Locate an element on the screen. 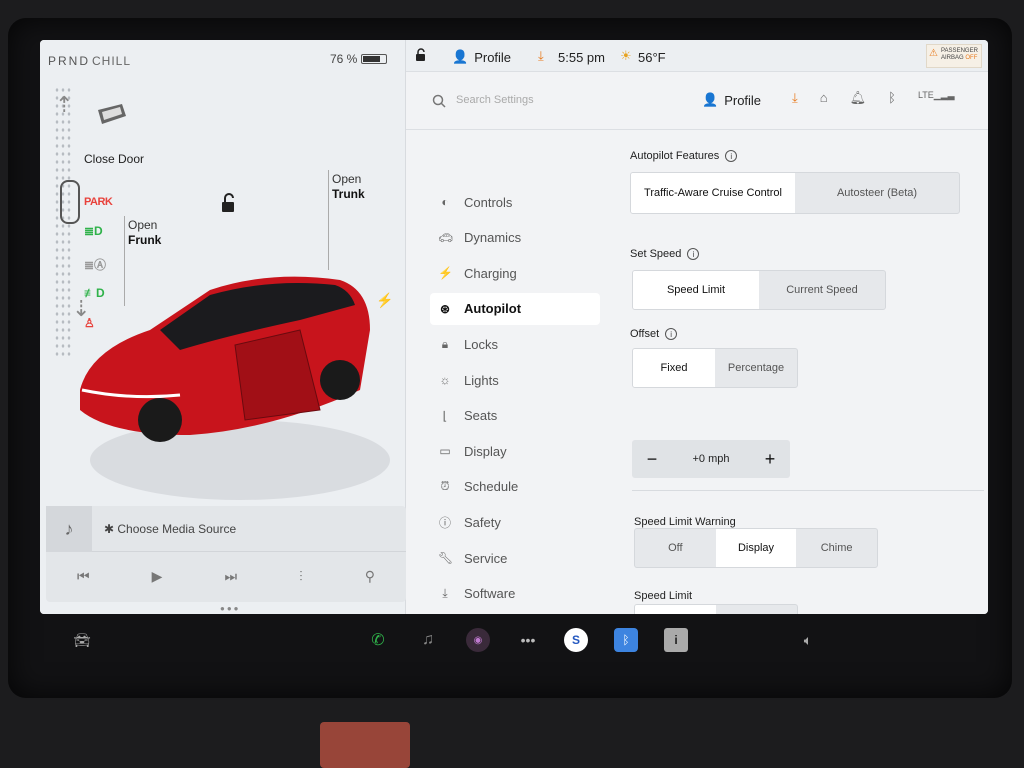  profile-button: 👤 Profile is located at coordinates (481, 57).